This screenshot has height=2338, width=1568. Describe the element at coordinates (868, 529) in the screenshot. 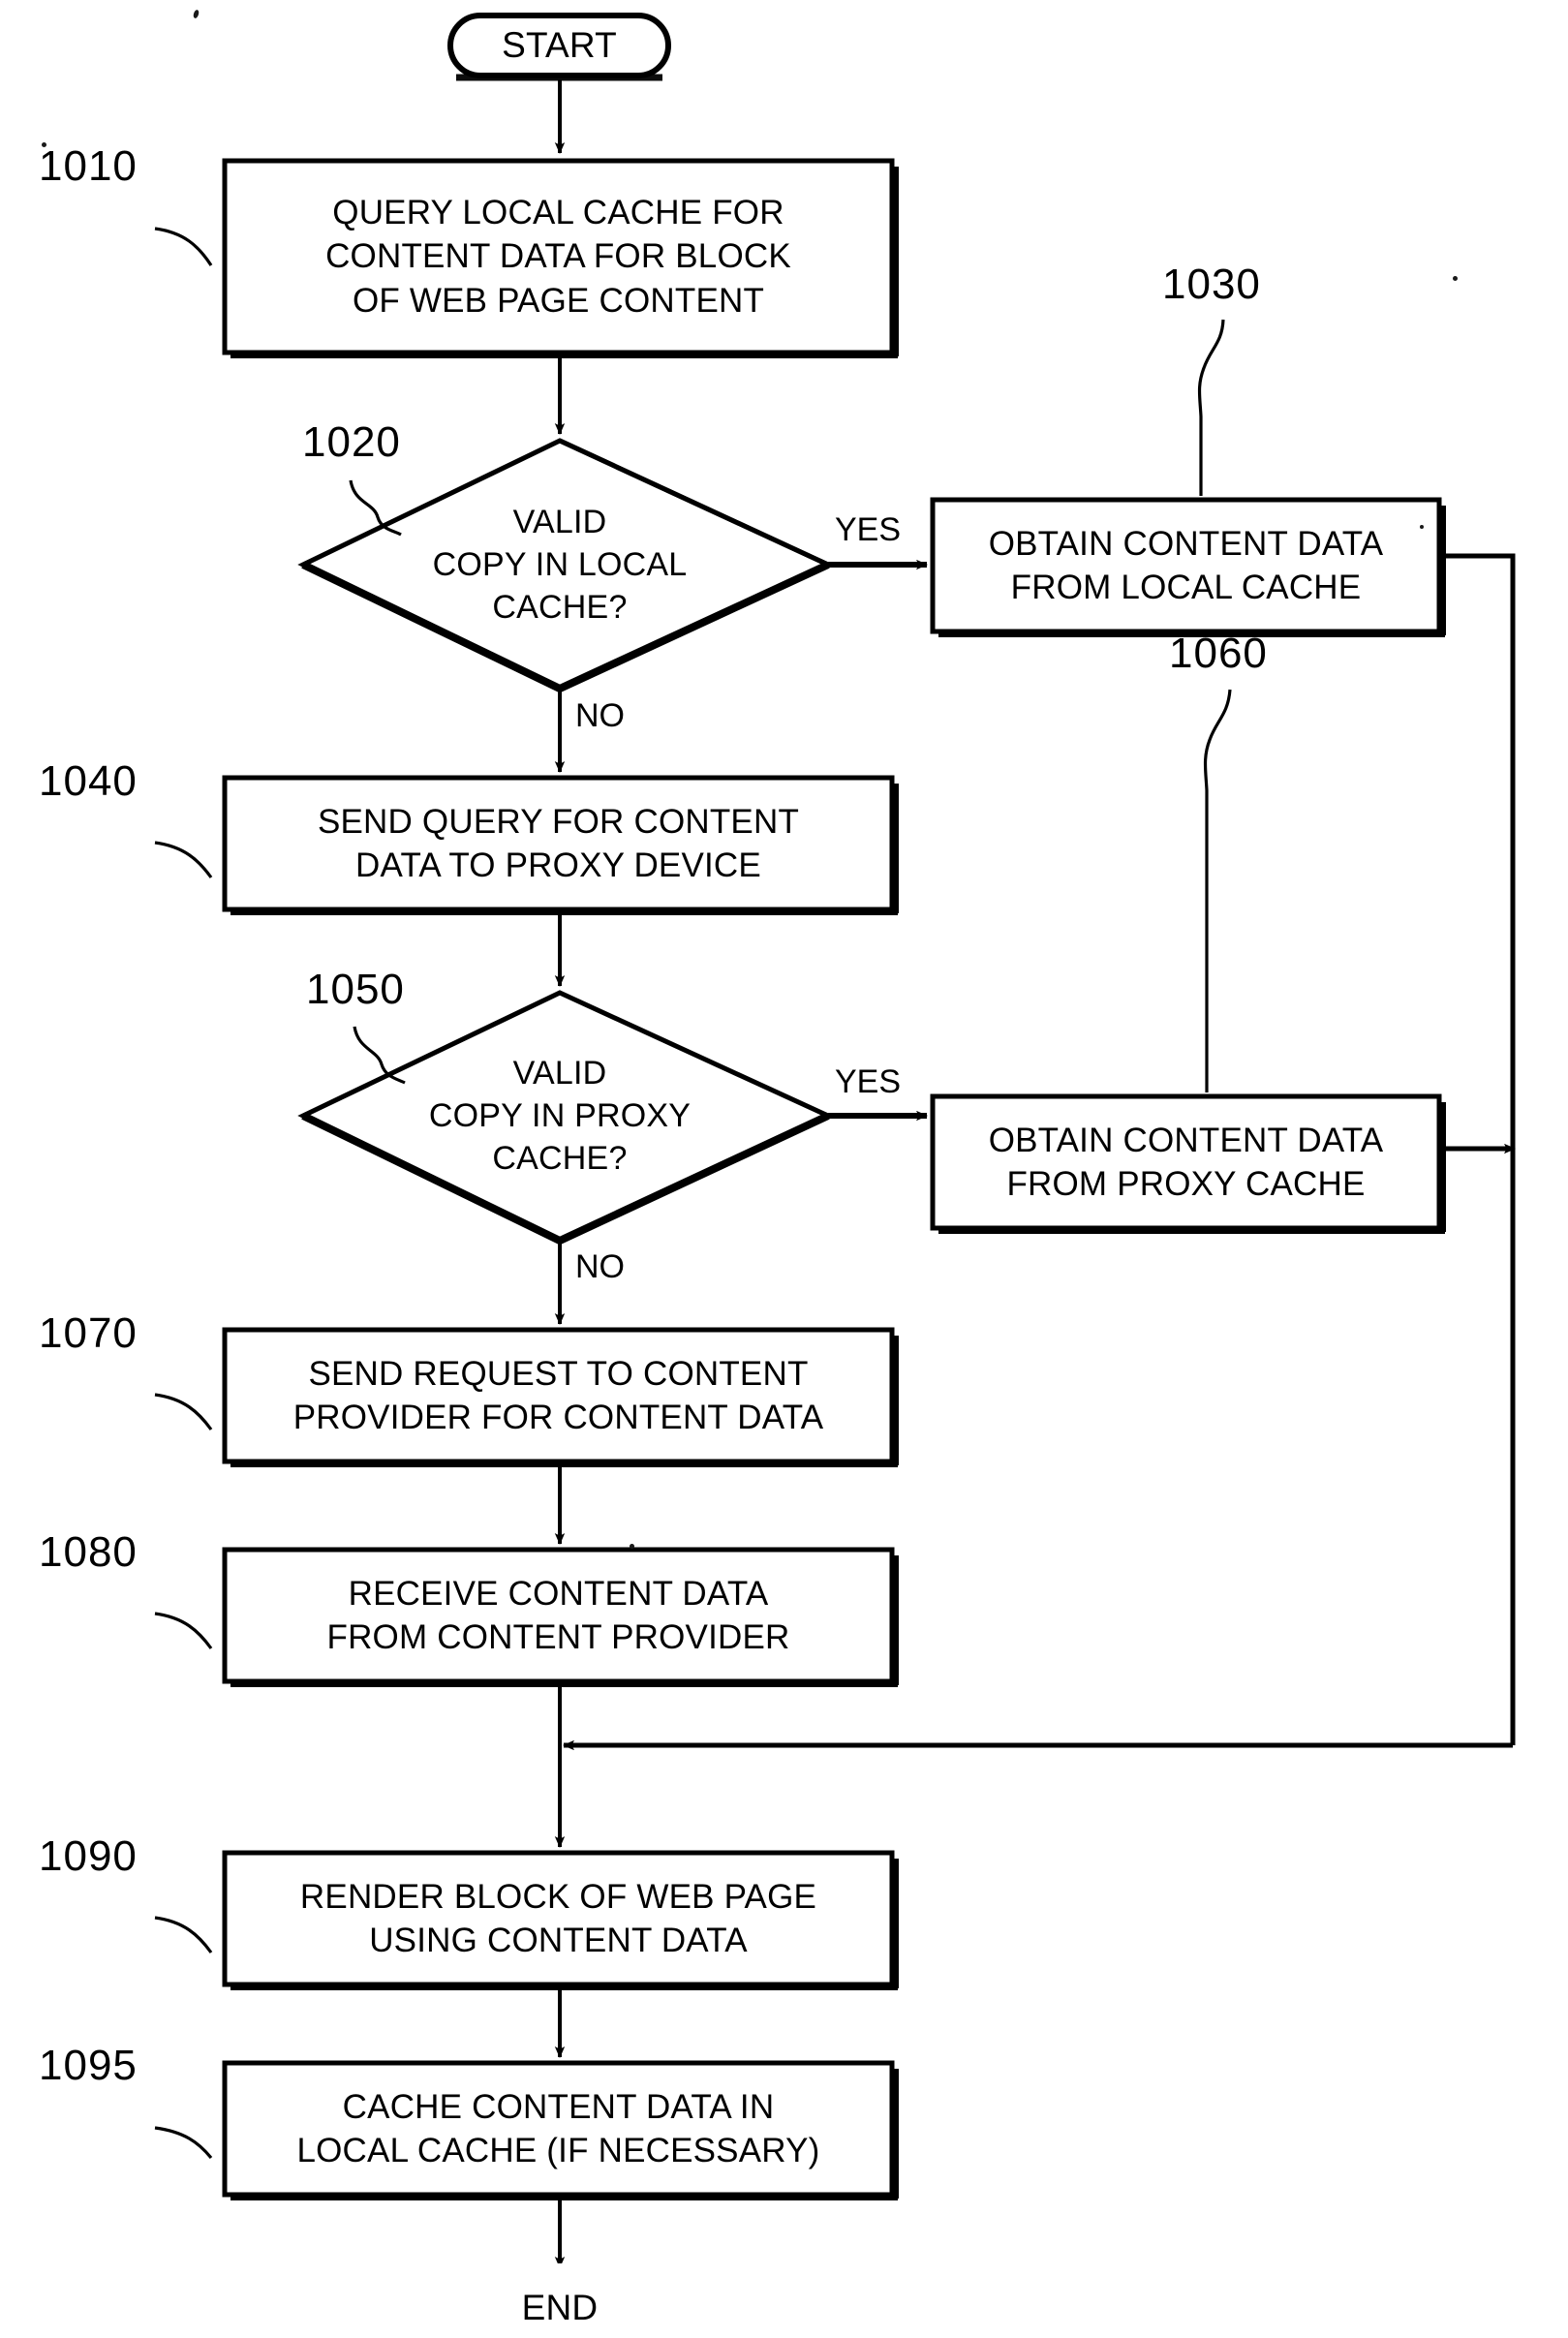

I see `edge-label-yes-local: YES` at that location.